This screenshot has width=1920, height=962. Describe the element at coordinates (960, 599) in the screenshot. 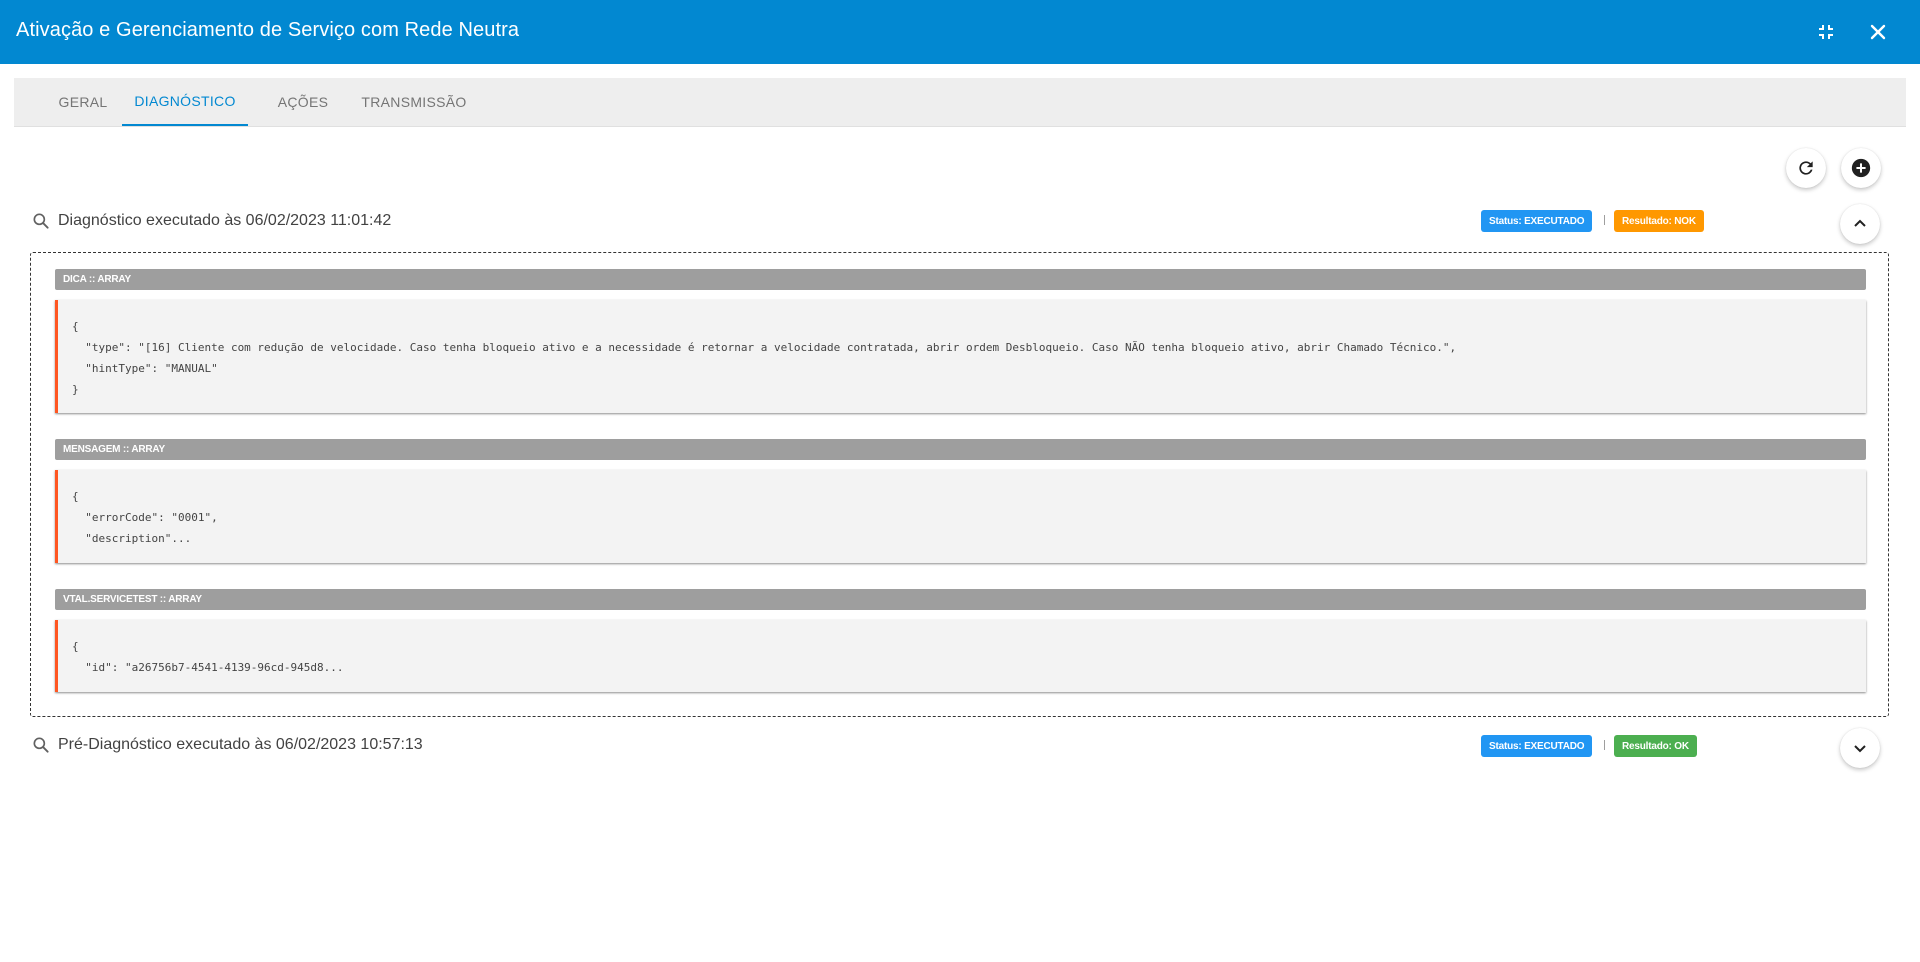

I see `section-label-servicetest: VTAL.SERVICETEST :: ARRAY` at that location.